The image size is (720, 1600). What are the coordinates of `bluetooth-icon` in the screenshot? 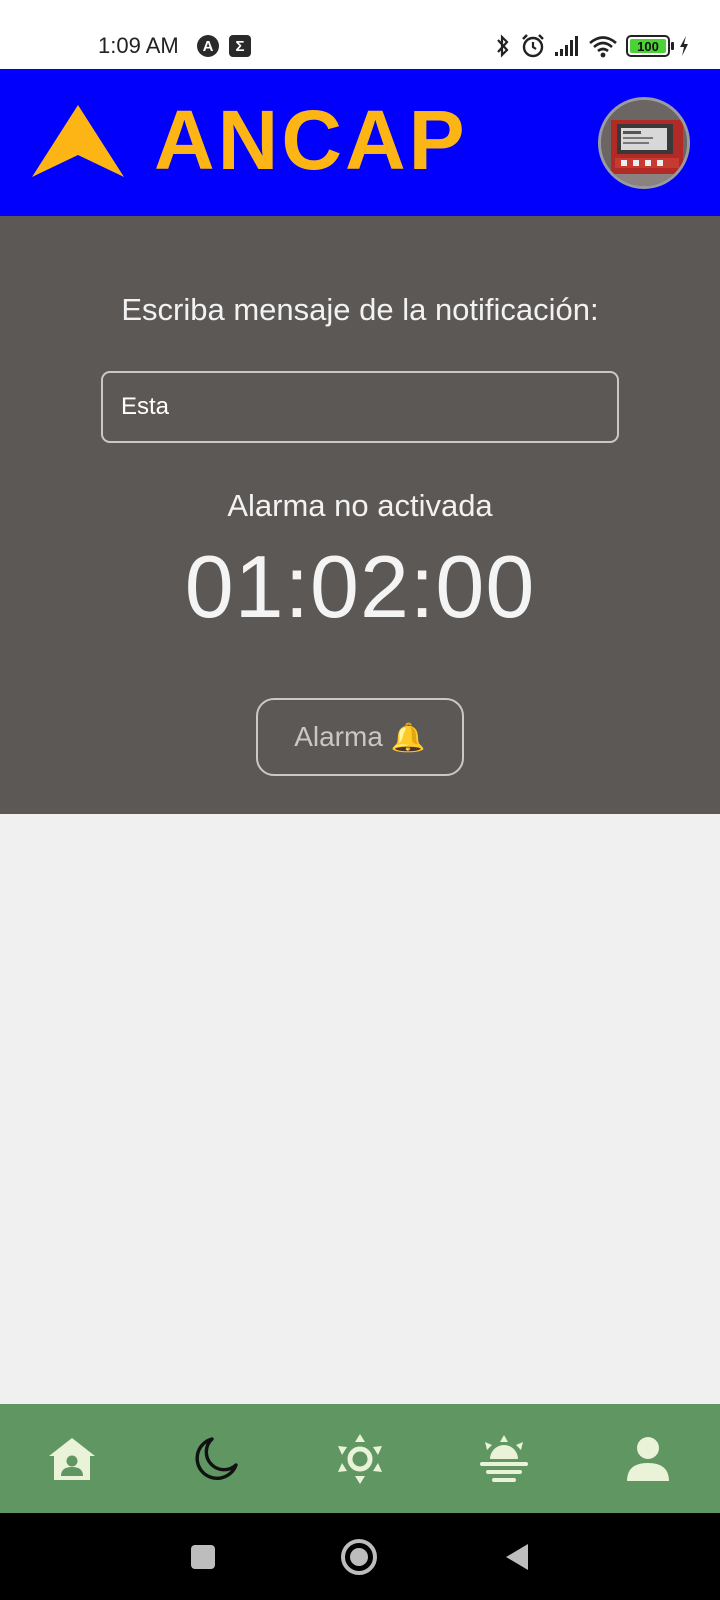 It's located at (503, 46).